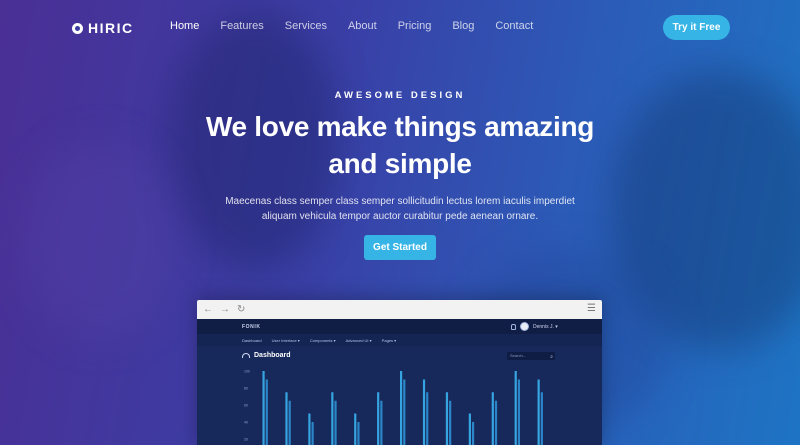  I want to click on mockup-title: Dashboard, so click(266, 355).